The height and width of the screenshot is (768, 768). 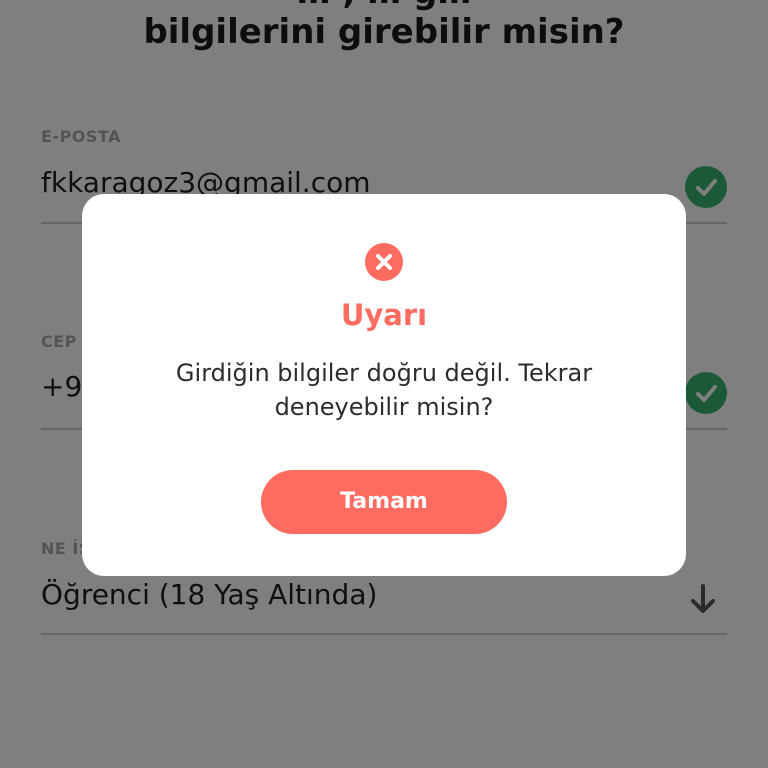 What do you see at coordinates (384, 315) in the screenshot?
I see `dialog-title: Uyarı` at bounding box center [384, 315].